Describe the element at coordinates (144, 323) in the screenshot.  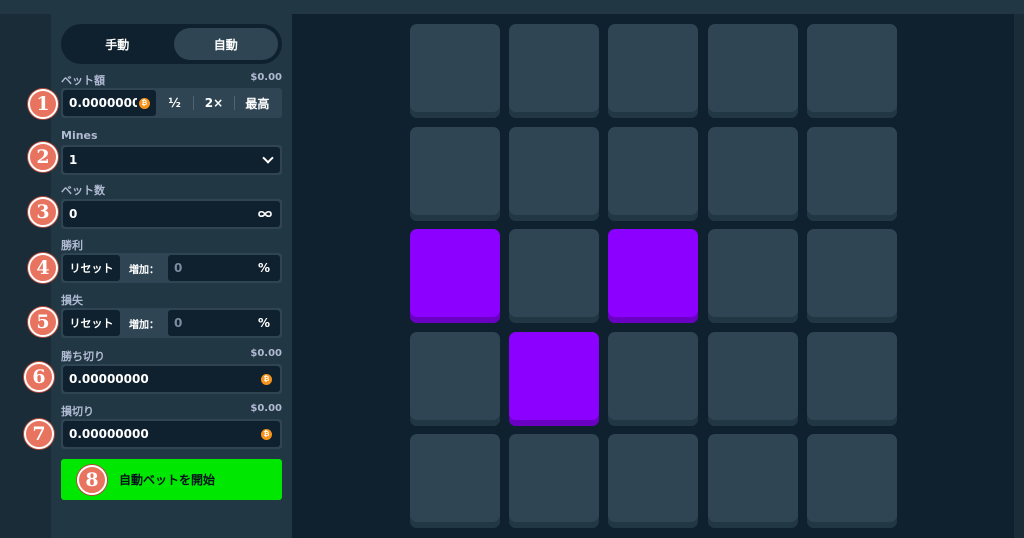
I see `on-loss-increase-button: 増加：` at that location.